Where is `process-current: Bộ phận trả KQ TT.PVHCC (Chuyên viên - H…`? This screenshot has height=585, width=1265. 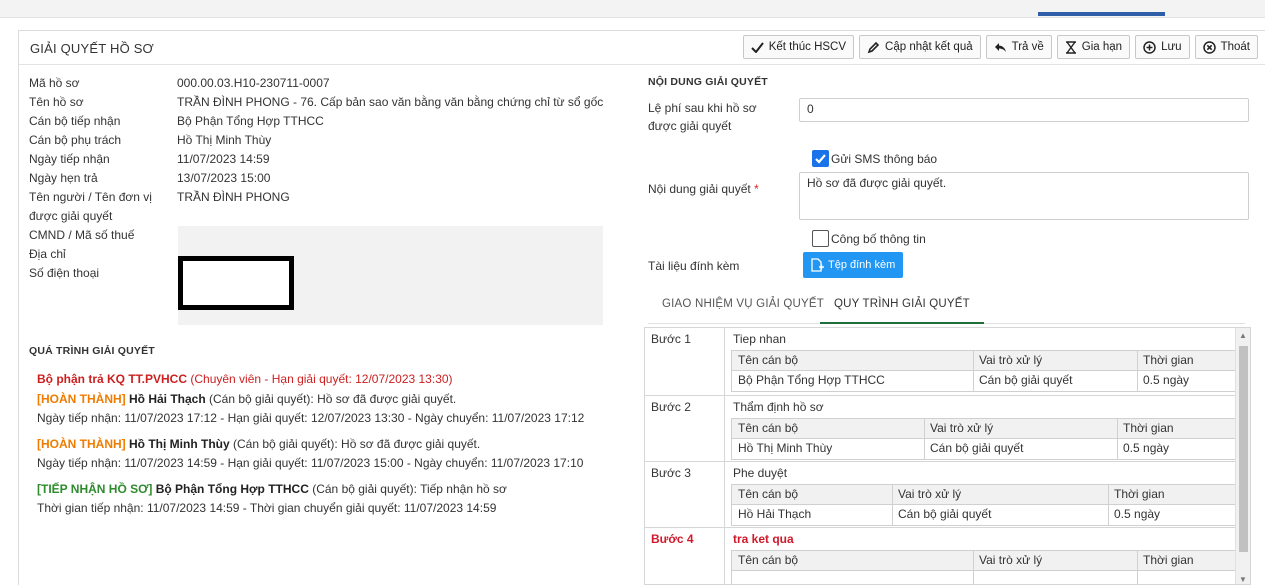
process-current: Bộ phận trả KQ TT.PVHCC (Chuyên viên - H… is located at coordinates (337, 379).